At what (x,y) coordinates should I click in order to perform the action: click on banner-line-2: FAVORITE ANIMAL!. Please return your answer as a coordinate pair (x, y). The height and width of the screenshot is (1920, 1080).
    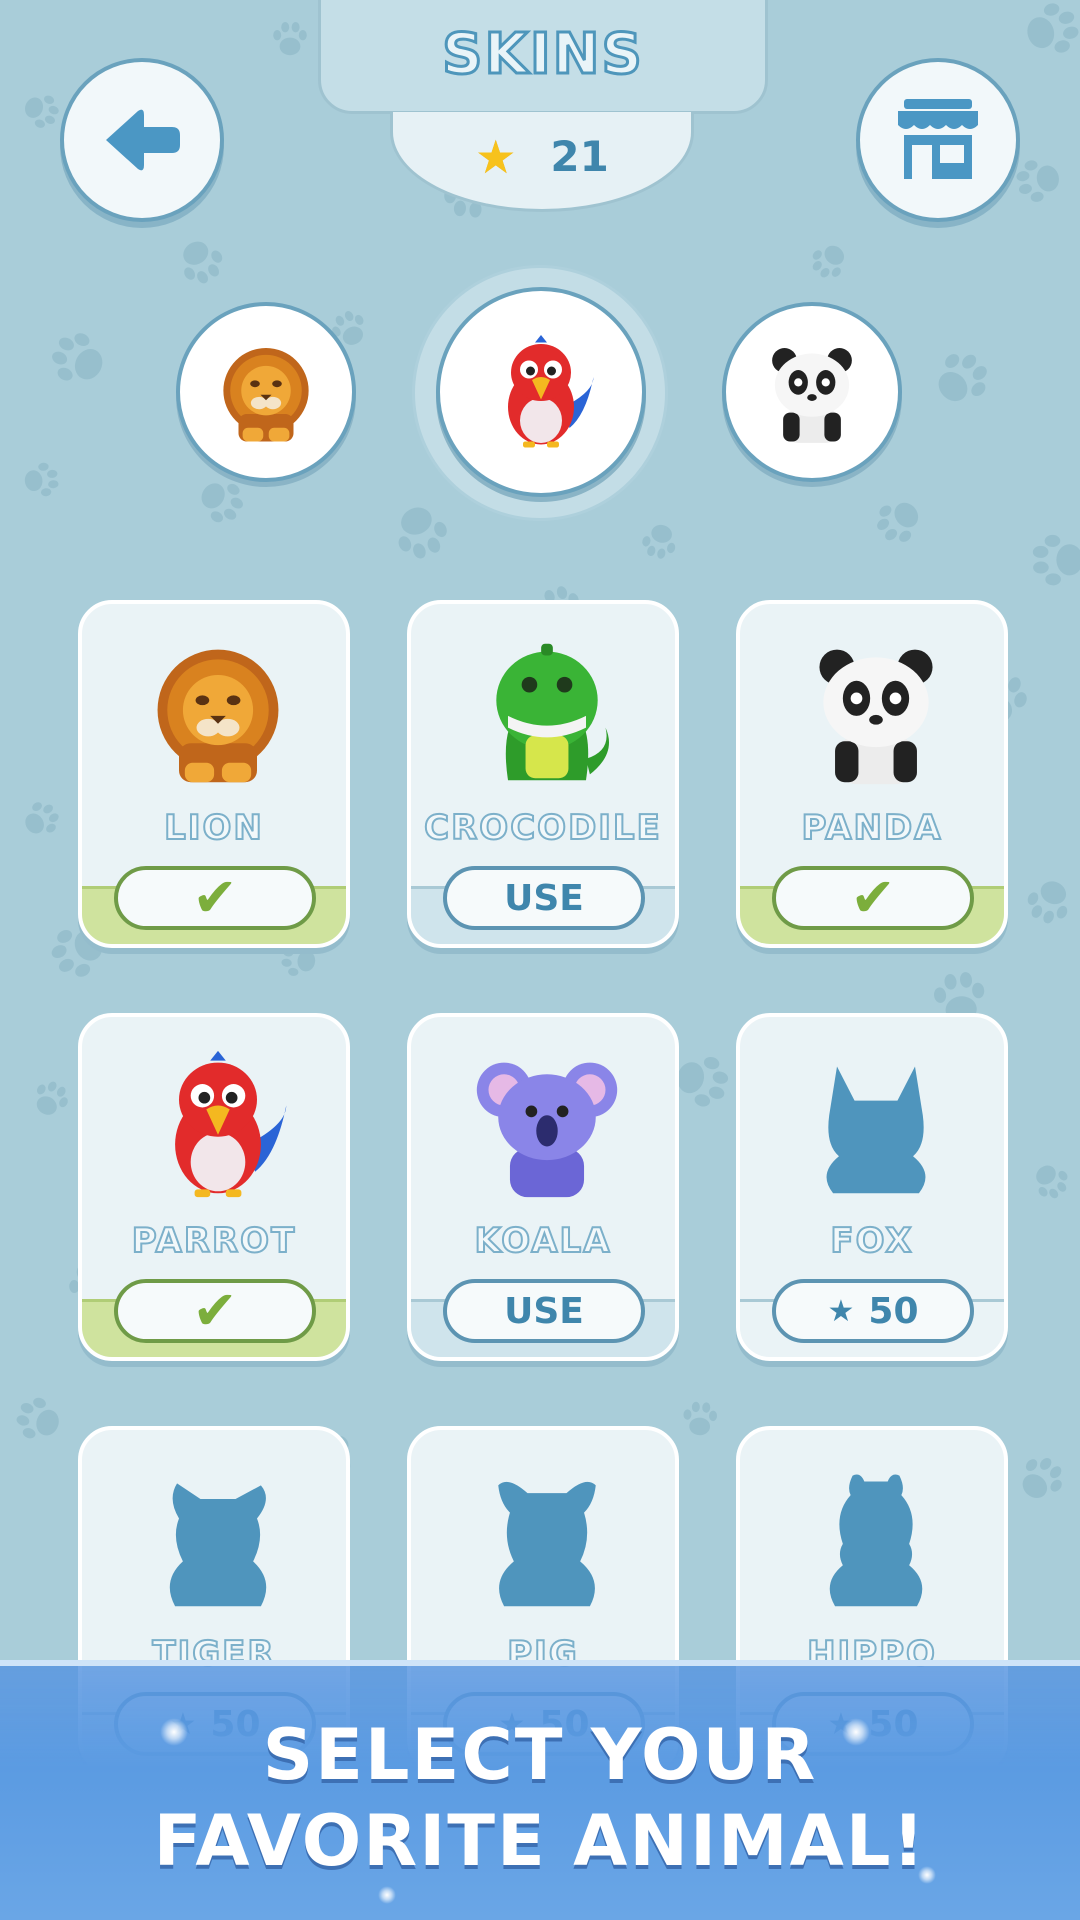
    Looking at the image, I should click on (540, 1841).